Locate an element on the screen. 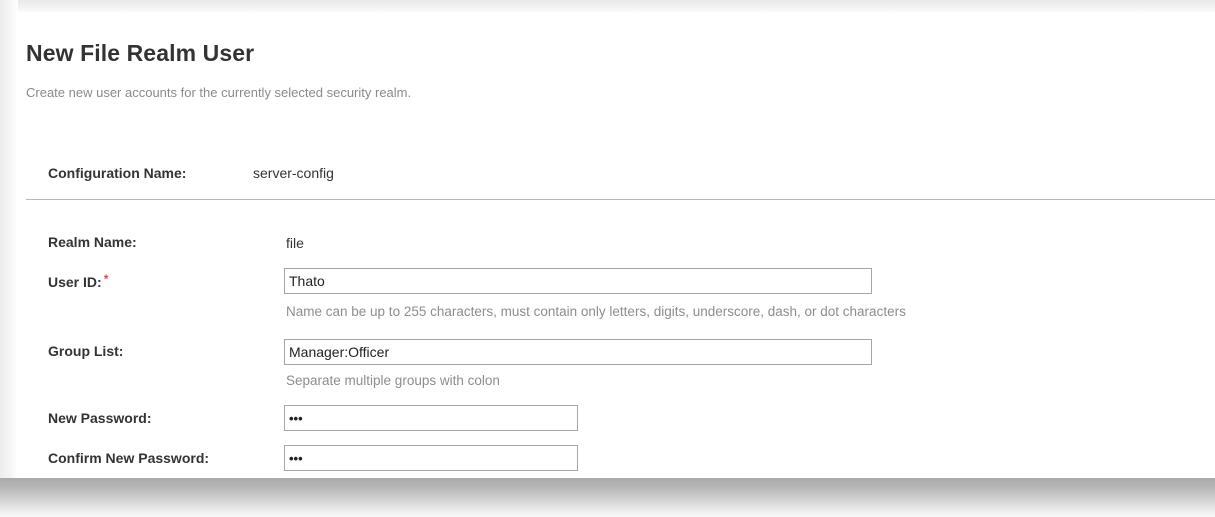  realm-name-value: file is located at coordinates (295, 243).